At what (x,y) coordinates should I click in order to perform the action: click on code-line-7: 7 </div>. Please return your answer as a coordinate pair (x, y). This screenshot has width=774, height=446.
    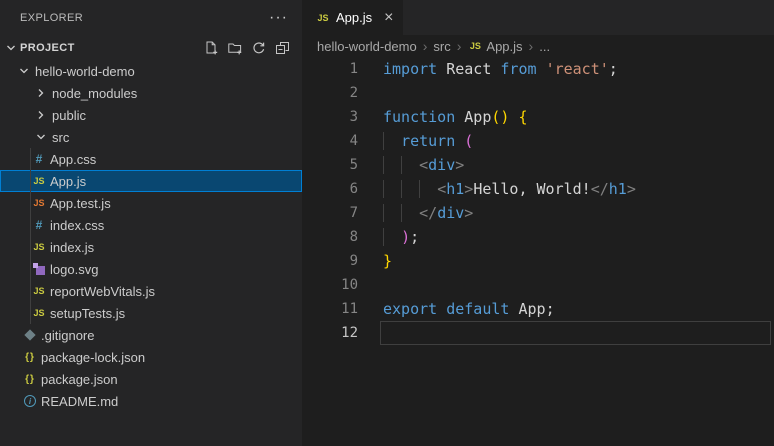
    Looking at the image, I should click on (538, 213).